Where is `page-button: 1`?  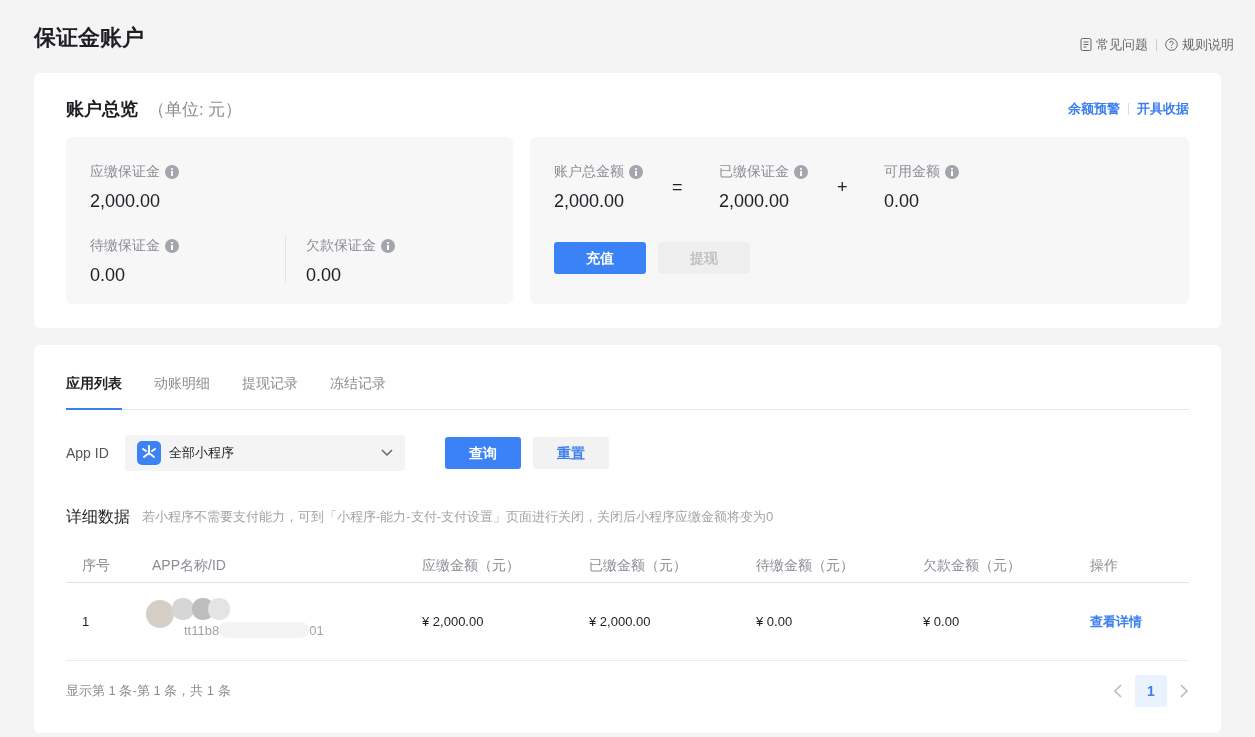 page-button: 1 is located at coordinates (1151, 691).